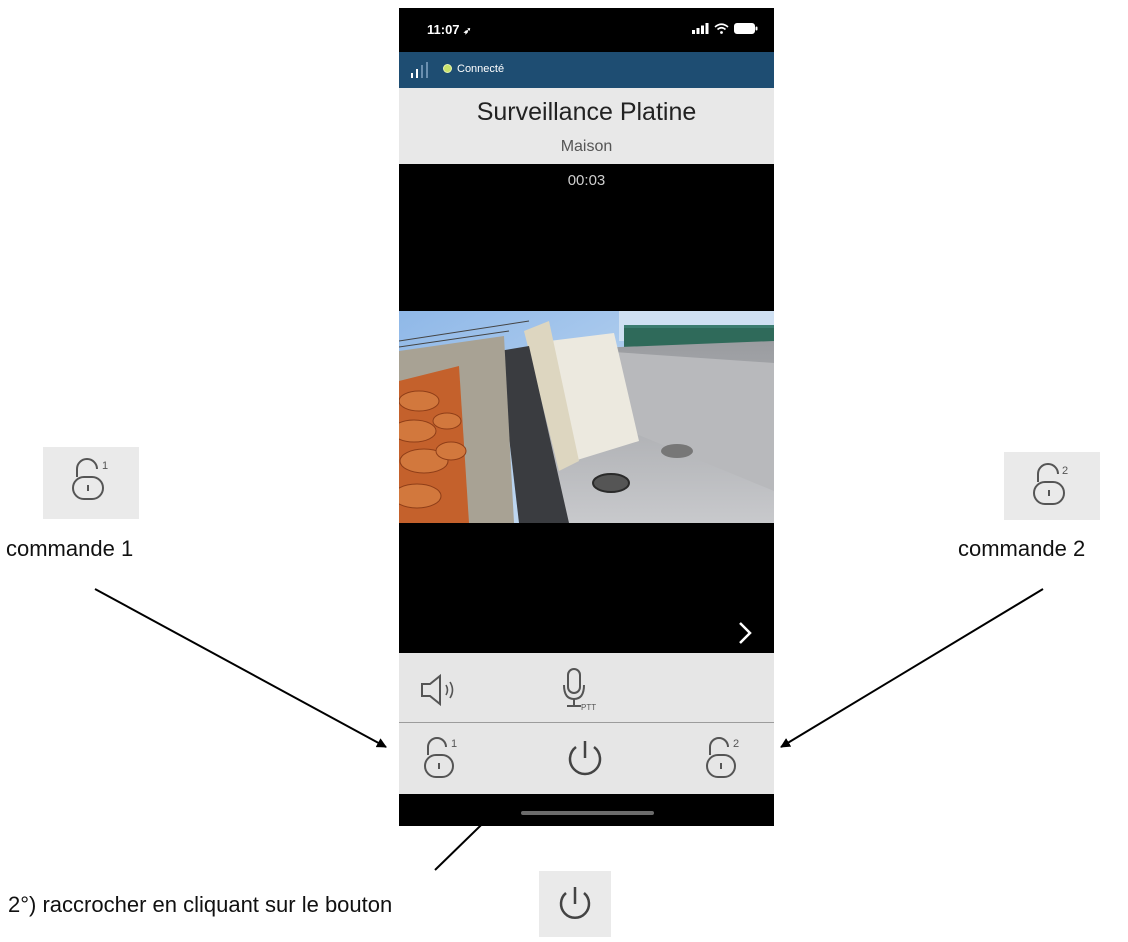  I want to click on command1-button: 1, so click(446, 758).